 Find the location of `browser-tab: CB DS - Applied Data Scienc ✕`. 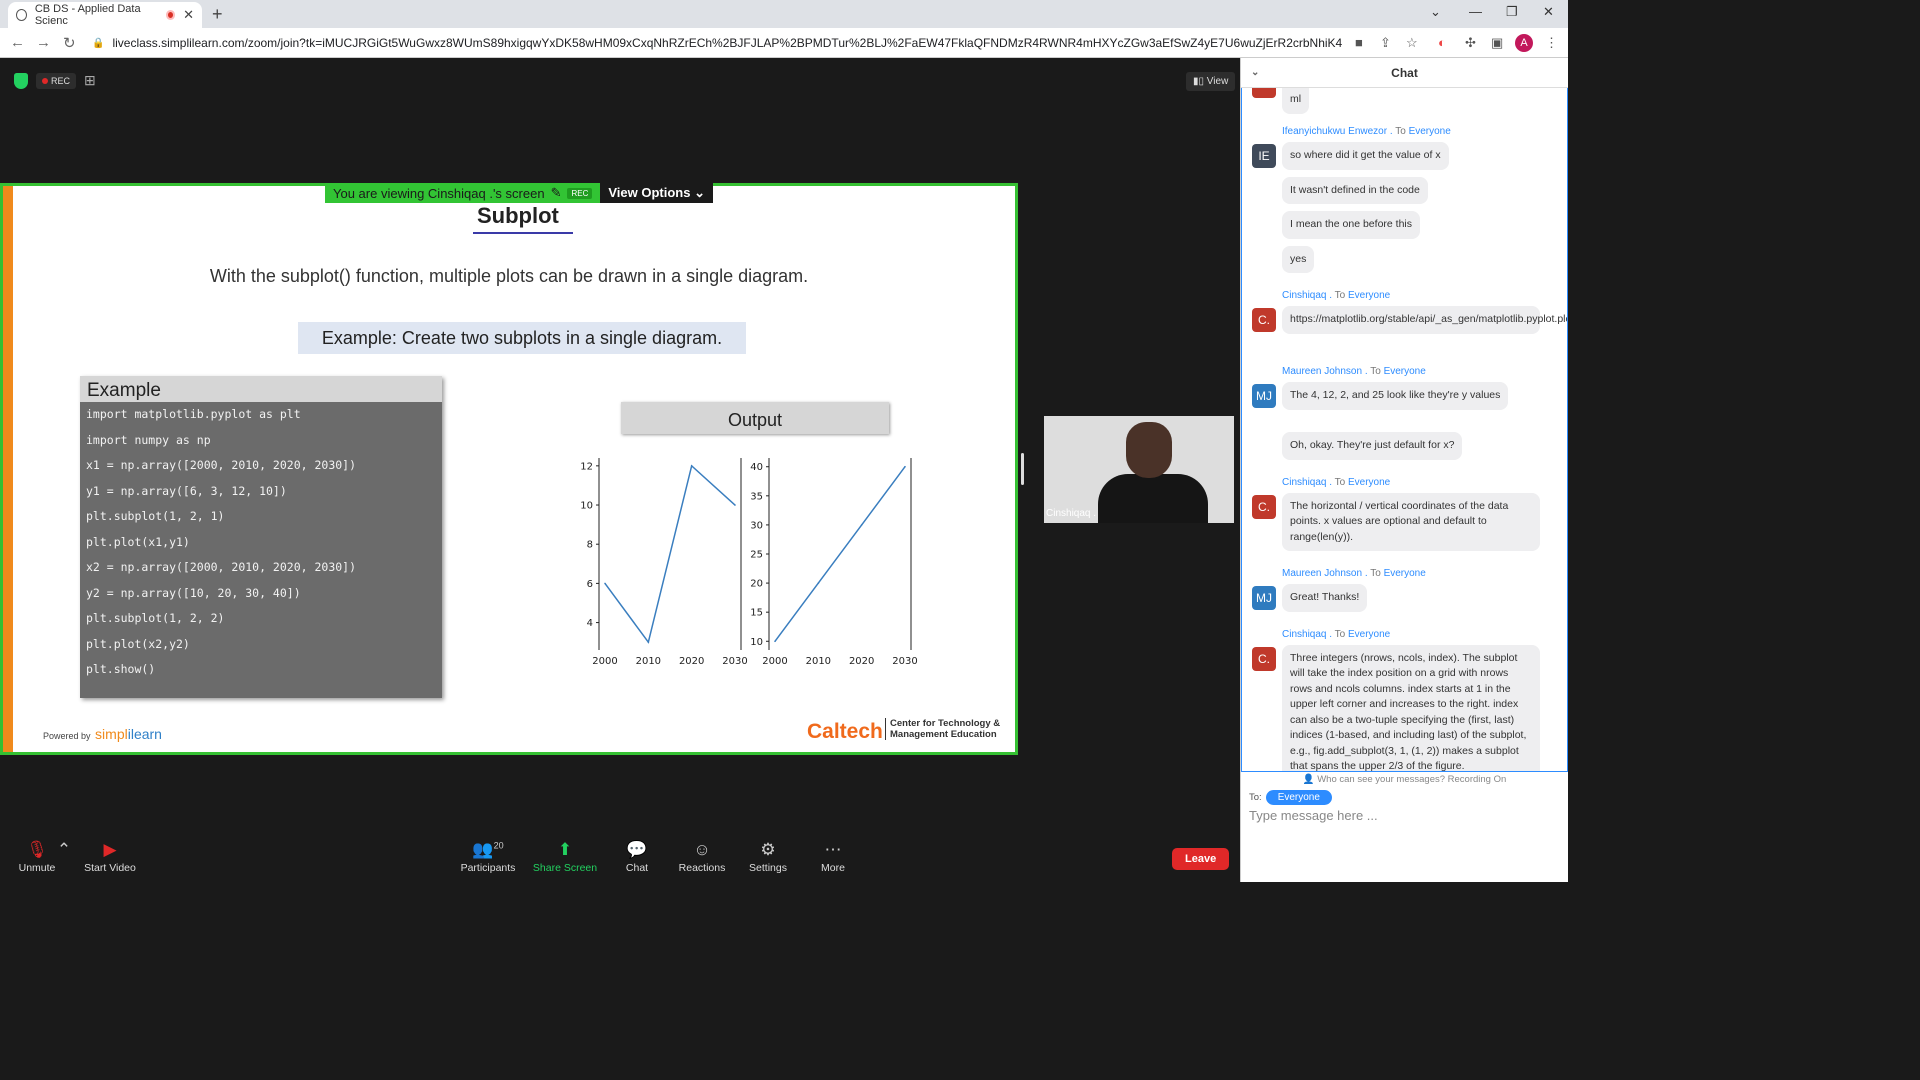

browser-tab: CB DS - Applied Data Scienc ✕ is located at coordinates (105, 15).